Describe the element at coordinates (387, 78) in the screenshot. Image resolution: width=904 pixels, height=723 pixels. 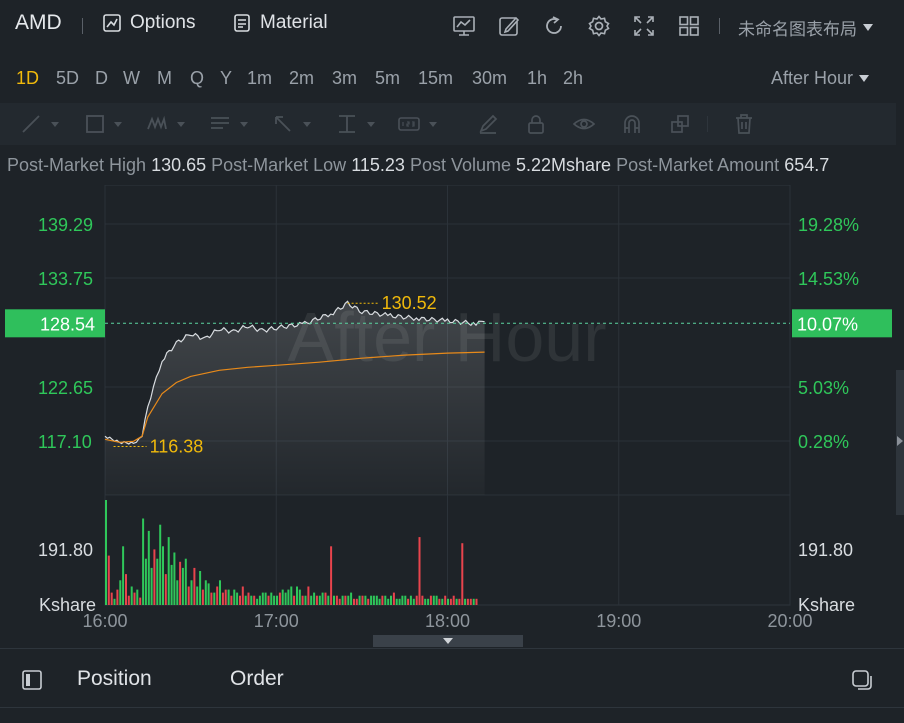
I see `period-5m: 5m` at that location.